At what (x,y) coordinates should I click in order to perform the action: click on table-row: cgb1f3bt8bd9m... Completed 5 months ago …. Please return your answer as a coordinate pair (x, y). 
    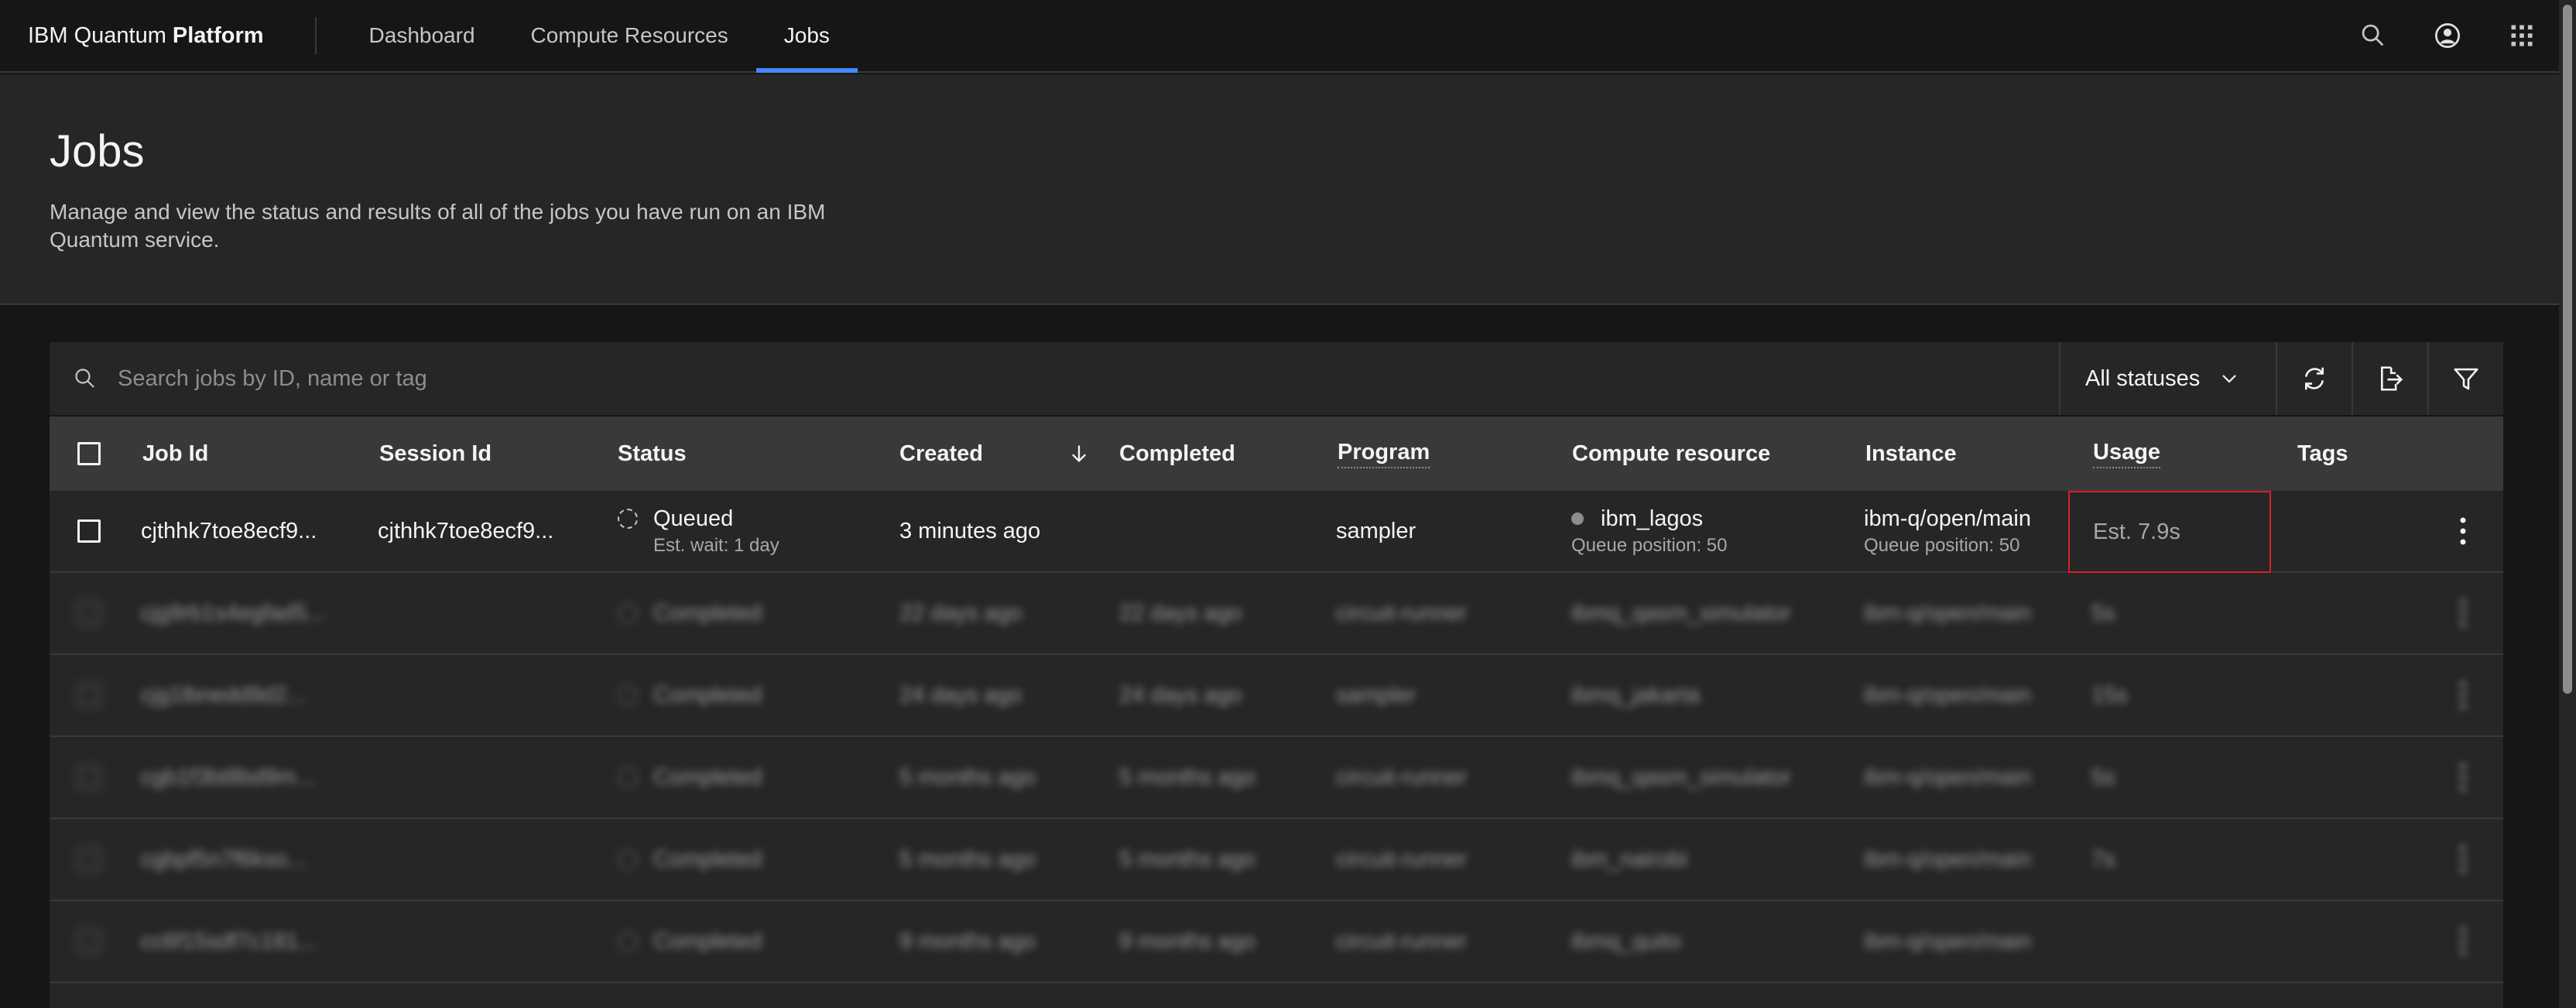
    Looking at the image, I should click on (1276, 778).